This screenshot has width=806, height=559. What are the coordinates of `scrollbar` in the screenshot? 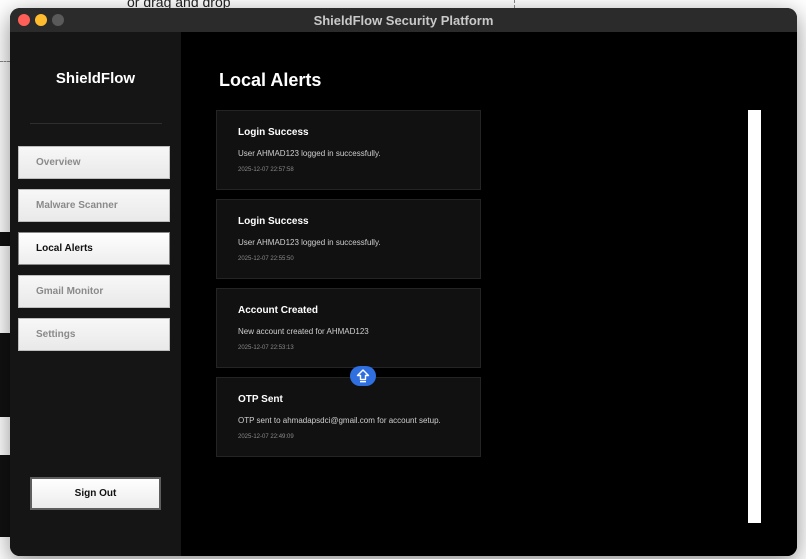 It's located at (754, 316).